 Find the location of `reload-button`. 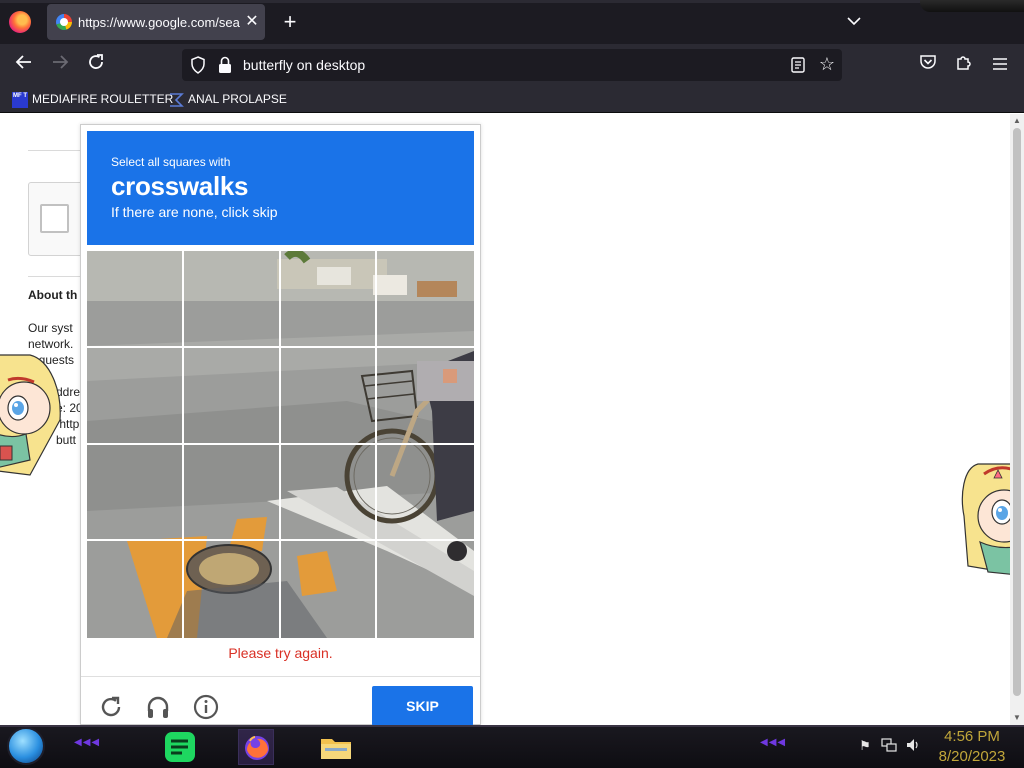

reload-button is located at coordinates (96, 65).